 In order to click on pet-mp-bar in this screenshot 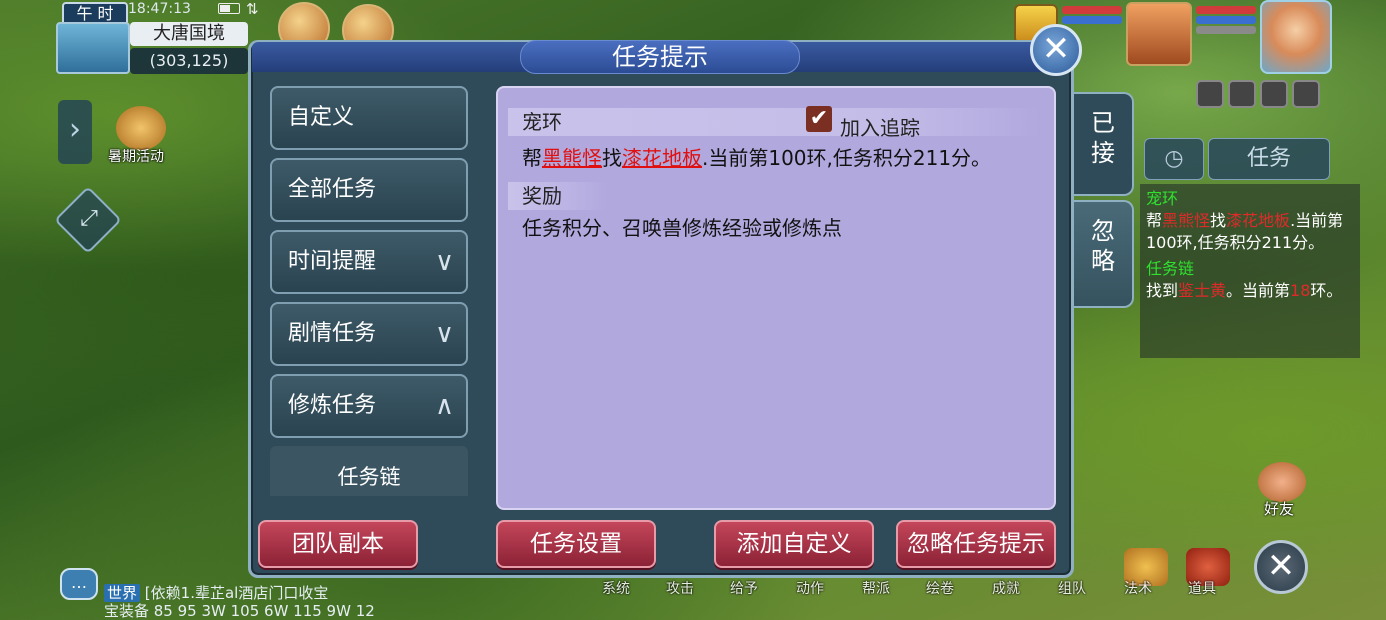, I will do `click(1092, 20)`.